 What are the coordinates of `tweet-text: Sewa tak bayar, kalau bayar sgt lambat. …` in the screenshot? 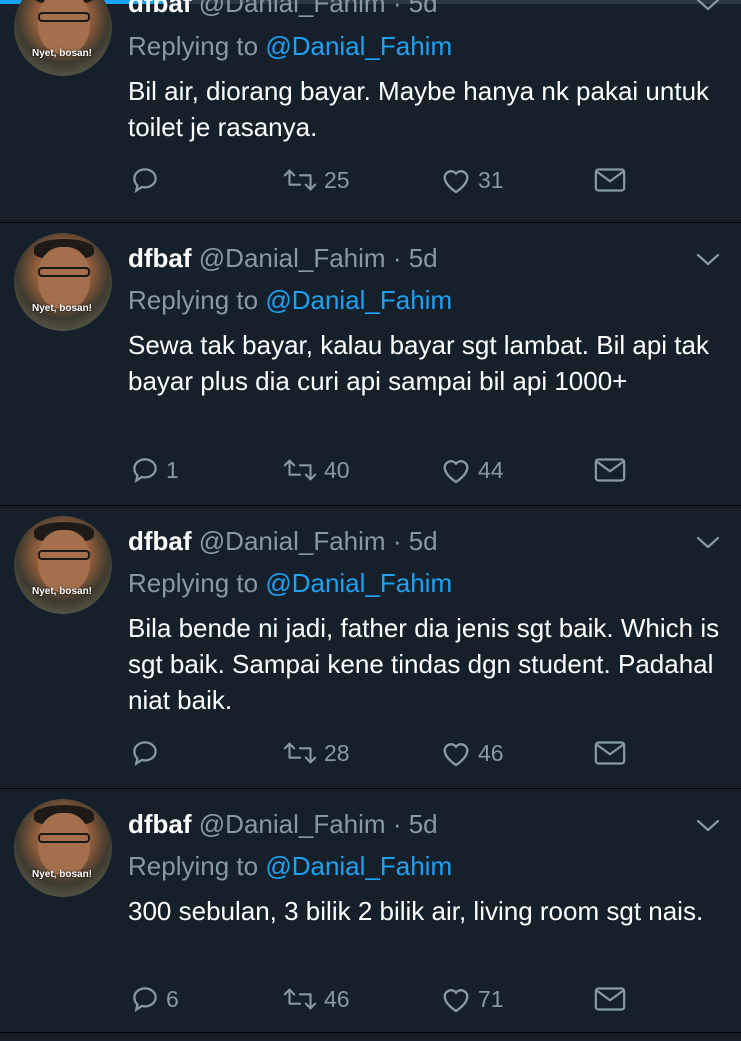 It's located at (418, 363).